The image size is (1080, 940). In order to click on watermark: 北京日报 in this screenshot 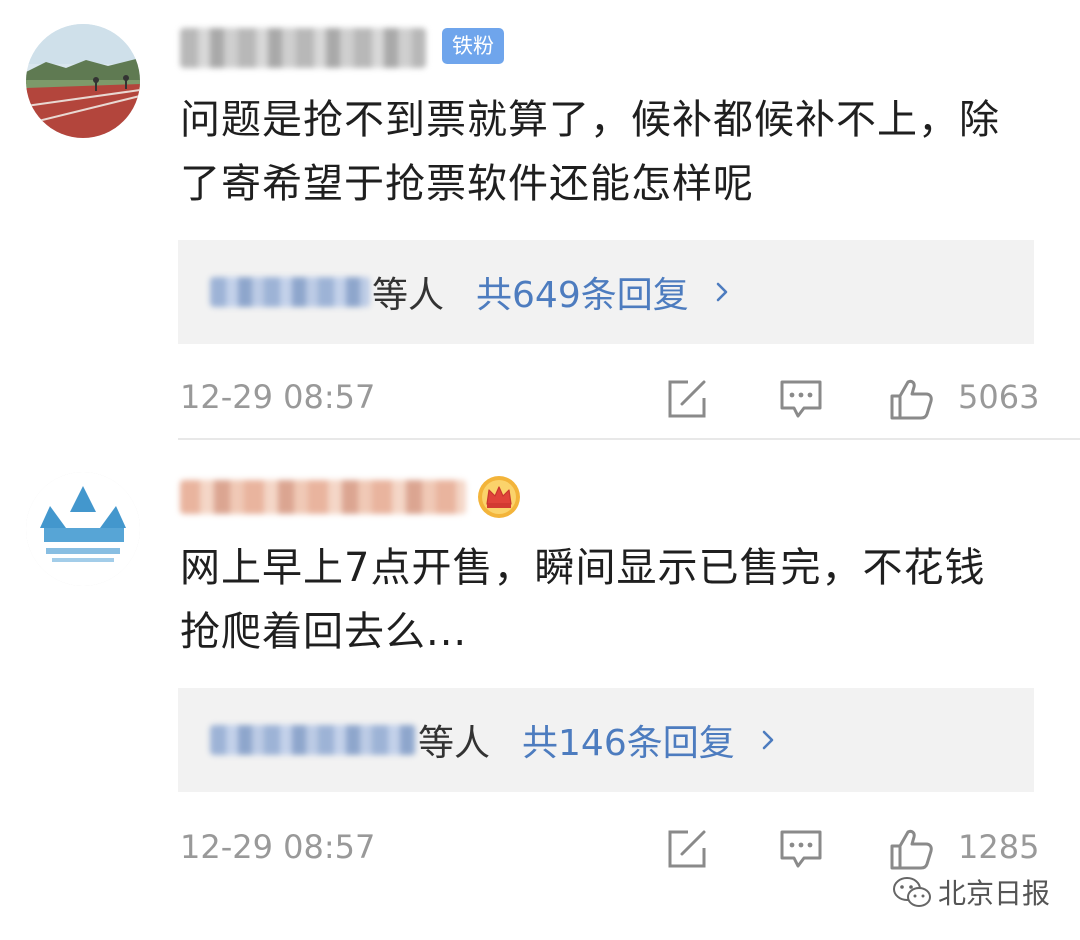, I will do `click(971, 892)`.